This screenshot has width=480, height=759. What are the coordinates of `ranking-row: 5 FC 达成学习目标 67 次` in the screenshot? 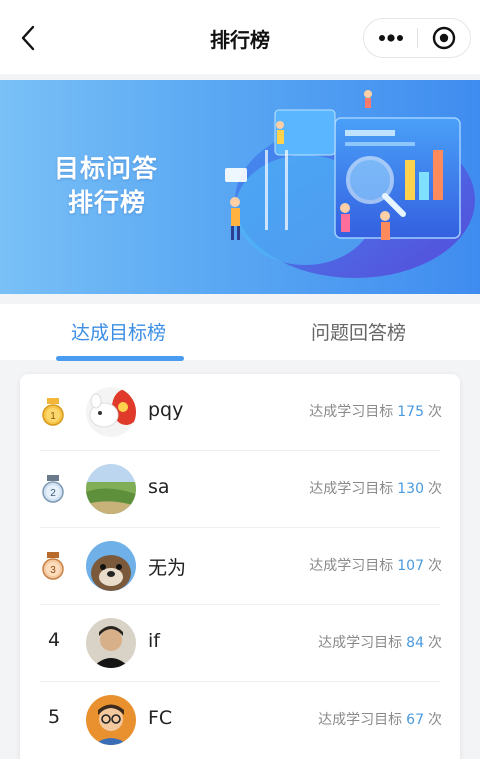 It's located at (240, 720).